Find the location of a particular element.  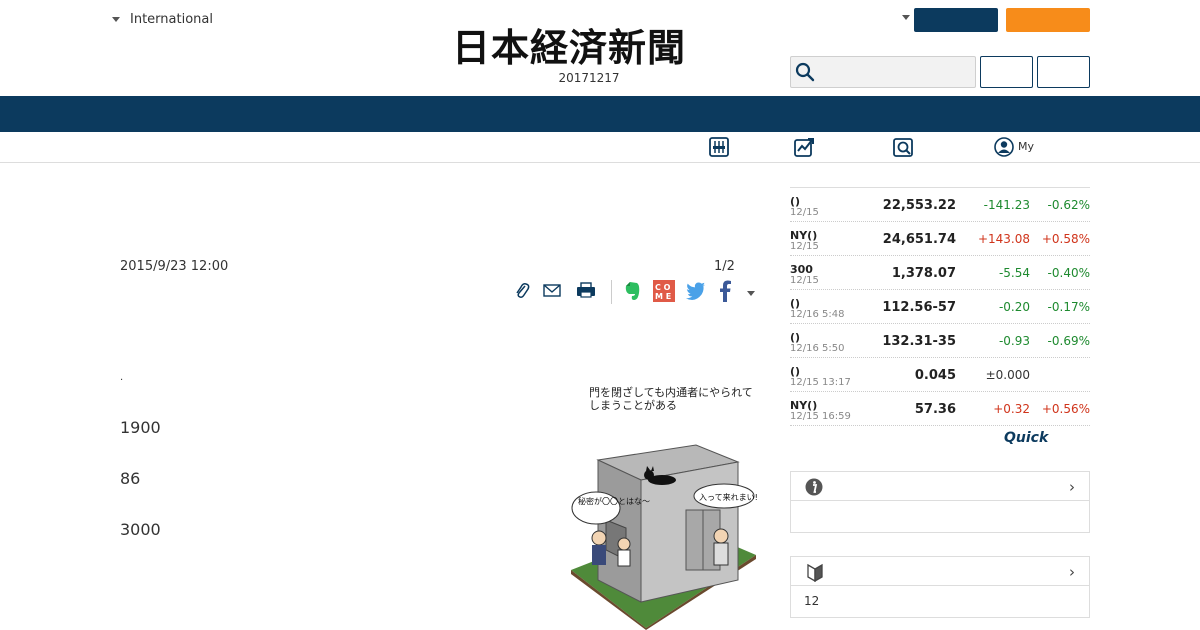

beginner-mark-icon is located at coordinates (815, 572).